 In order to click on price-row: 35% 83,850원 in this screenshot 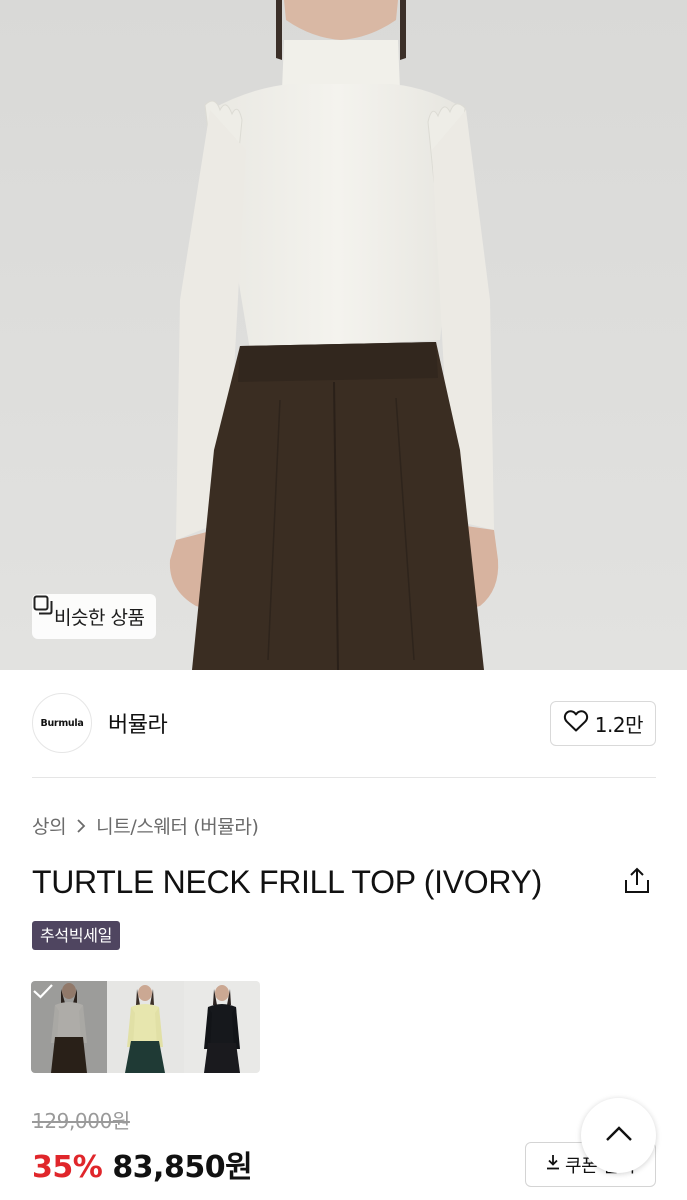, I will do `click(142, 1164)`.